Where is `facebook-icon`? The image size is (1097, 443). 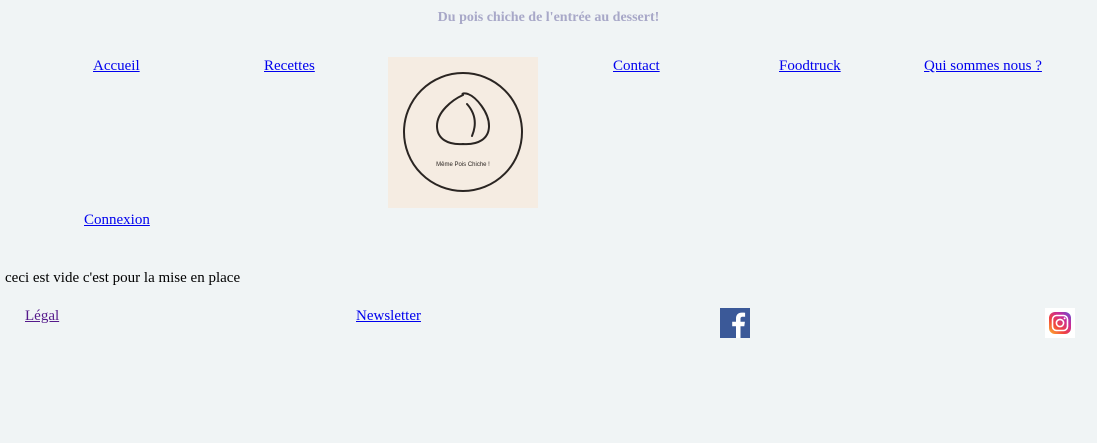 facebook-icon is located at coordinates (735, 323).